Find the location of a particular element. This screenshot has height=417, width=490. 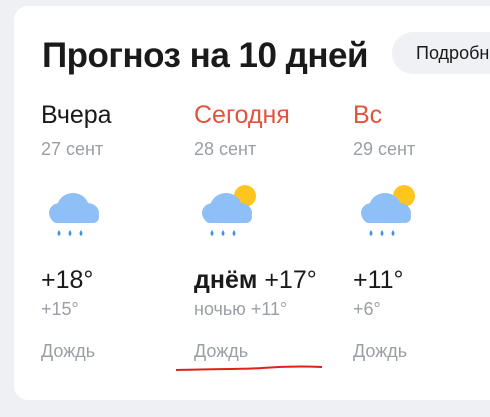

night-temp-value: +11° is located at coordinates (269, 309).